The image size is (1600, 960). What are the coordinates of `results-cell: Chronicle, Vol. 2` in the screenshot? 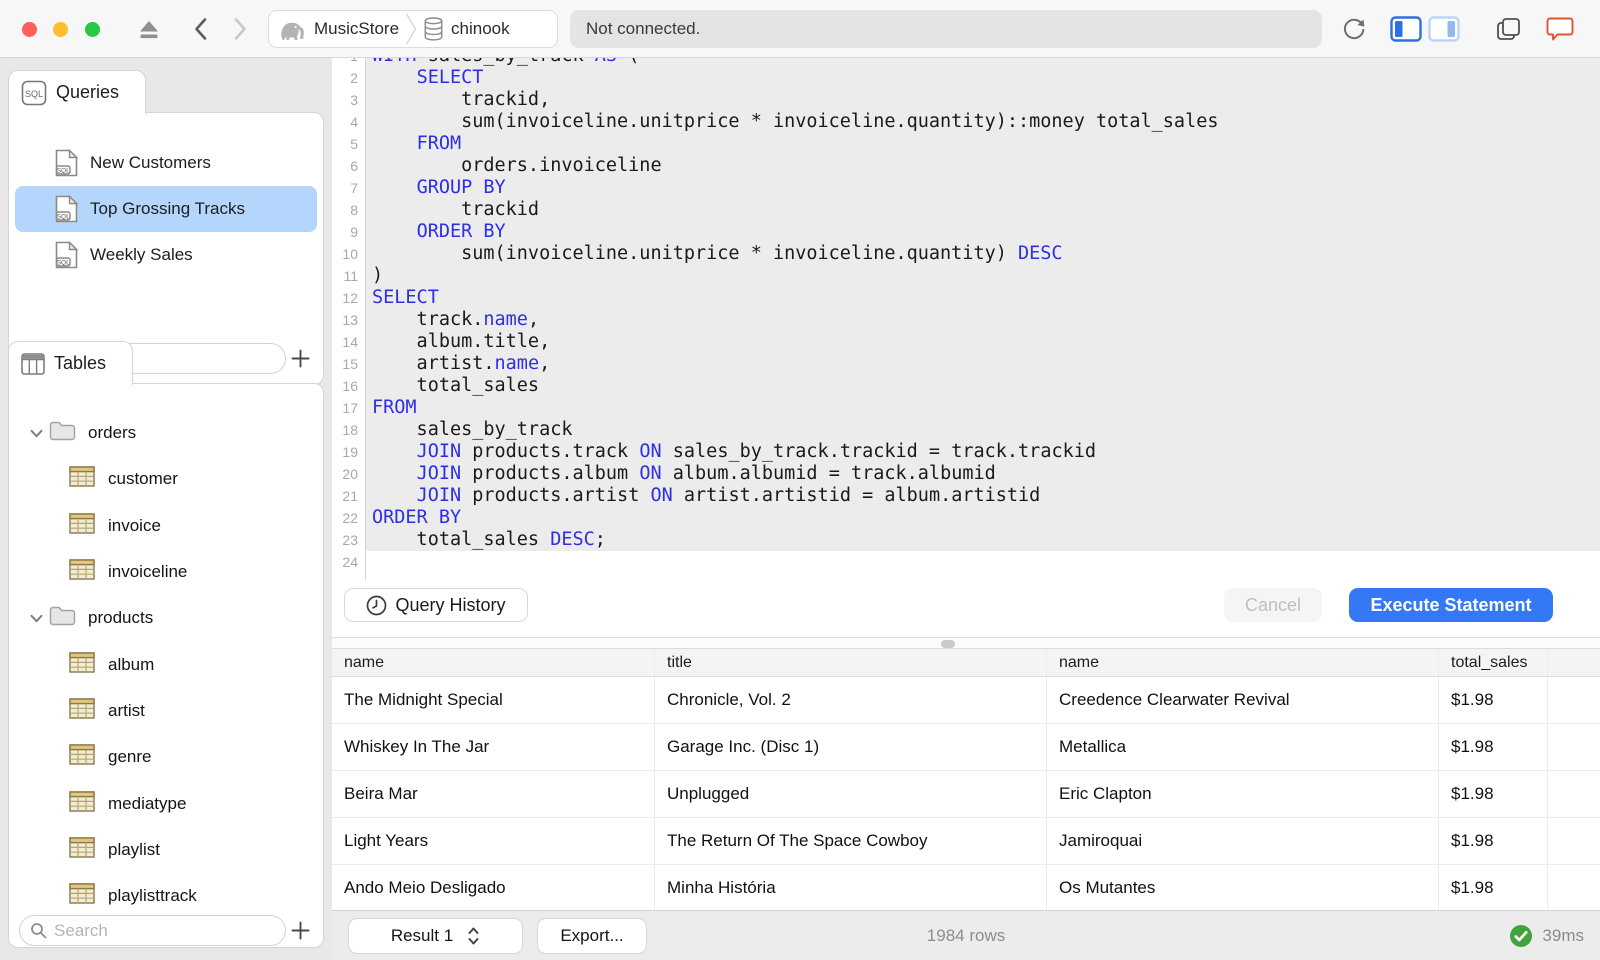 It's located at (851, 700).